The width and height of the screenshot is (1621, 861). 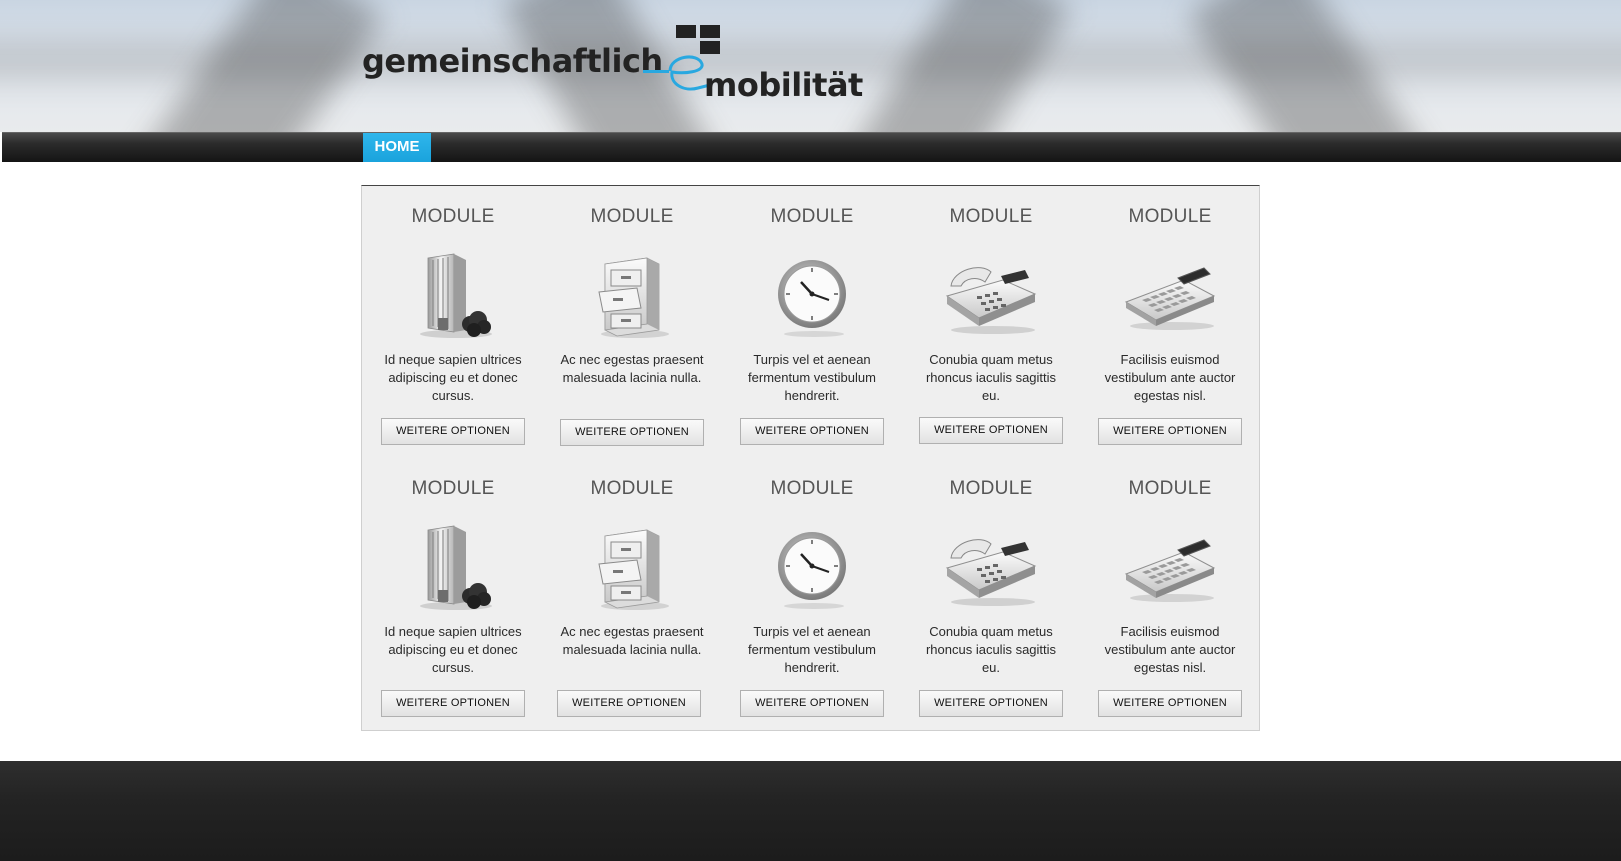 I want to click on nav-item-home: HOME, so click(x=397, y=147).